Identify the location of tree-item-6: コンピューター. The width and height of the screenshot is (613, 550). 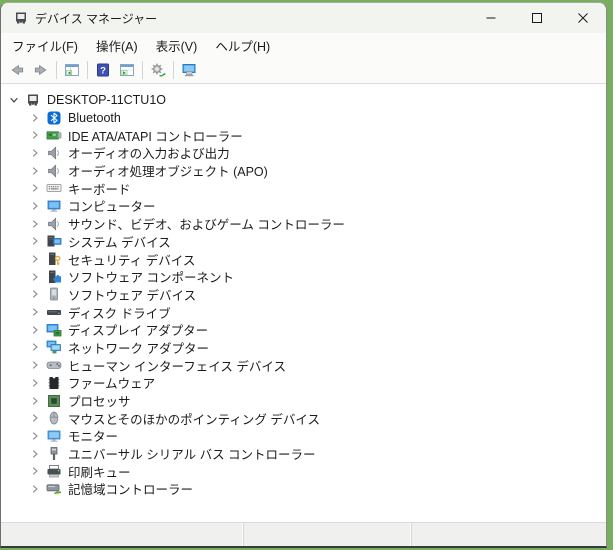
(303, 206).